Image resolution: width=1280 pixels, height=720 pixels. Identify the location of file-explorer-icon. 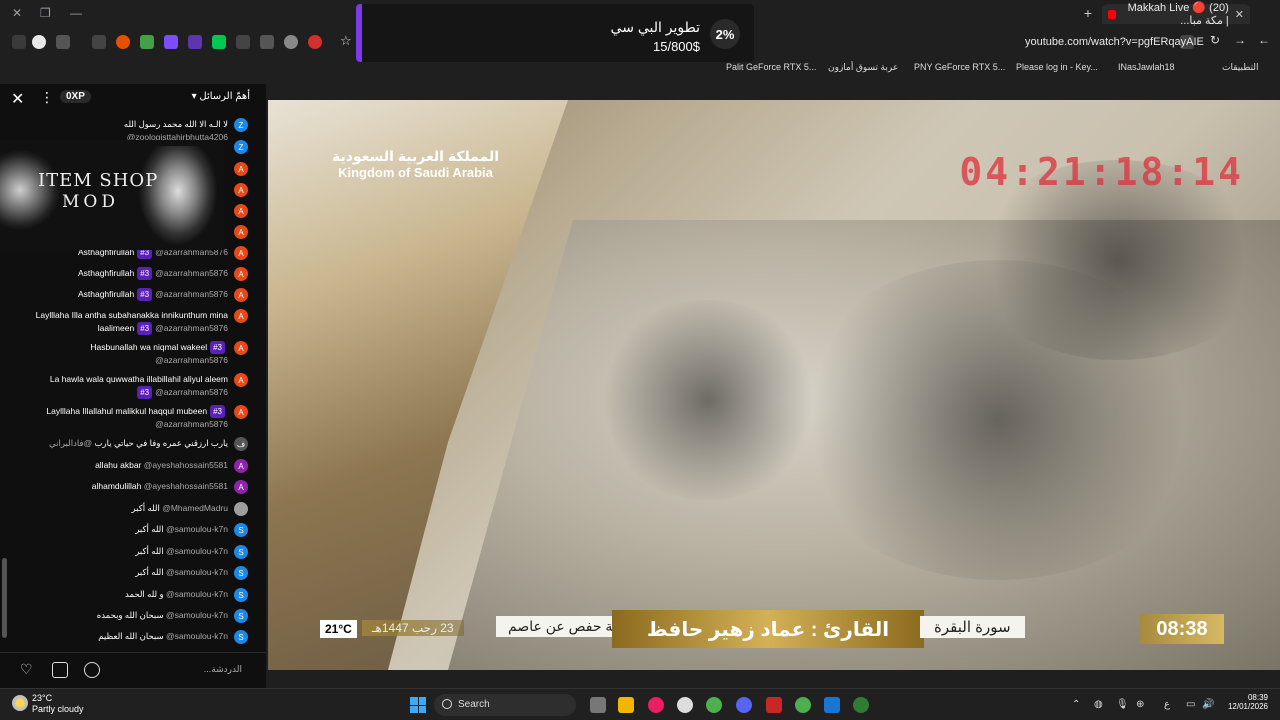
(626, 705).